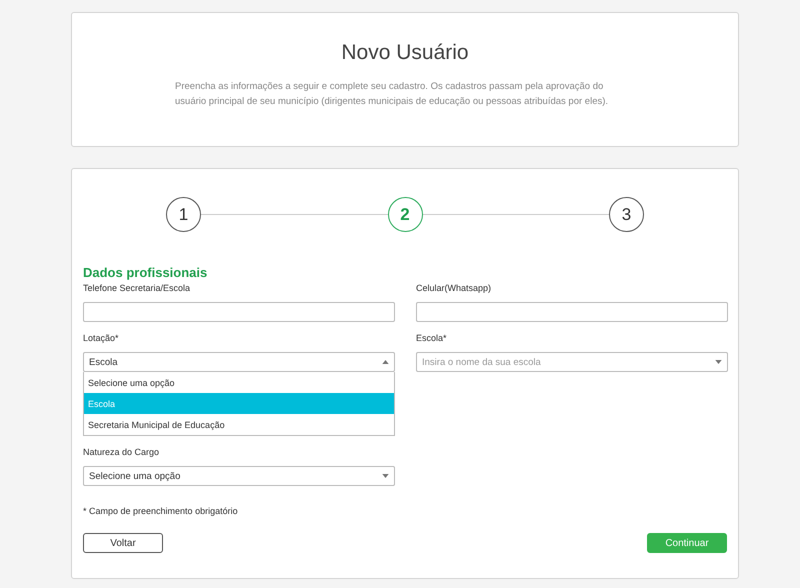  What do you see at coordinates (405, 53) in the screenshot?
I see `page-title: Novo Usuário` at bounding box center [405, 53].